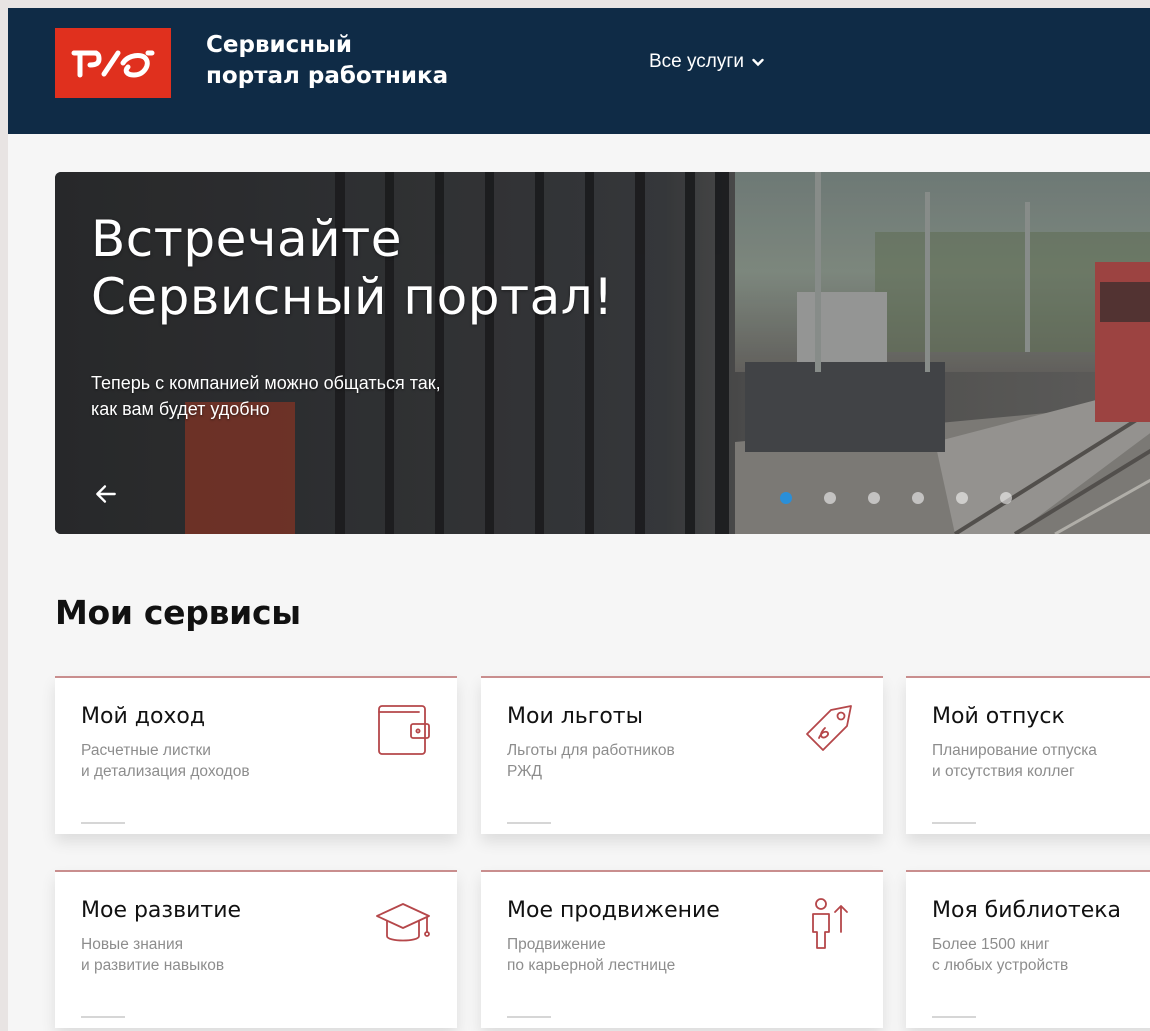 The width and height of the screenshot is (1150, 1031). What do you see at coordinates (1003, 771) in the screenshot?
I see `service-card-desc-line-2: и отсутствия коллег` at bounding box center [1003, 771].